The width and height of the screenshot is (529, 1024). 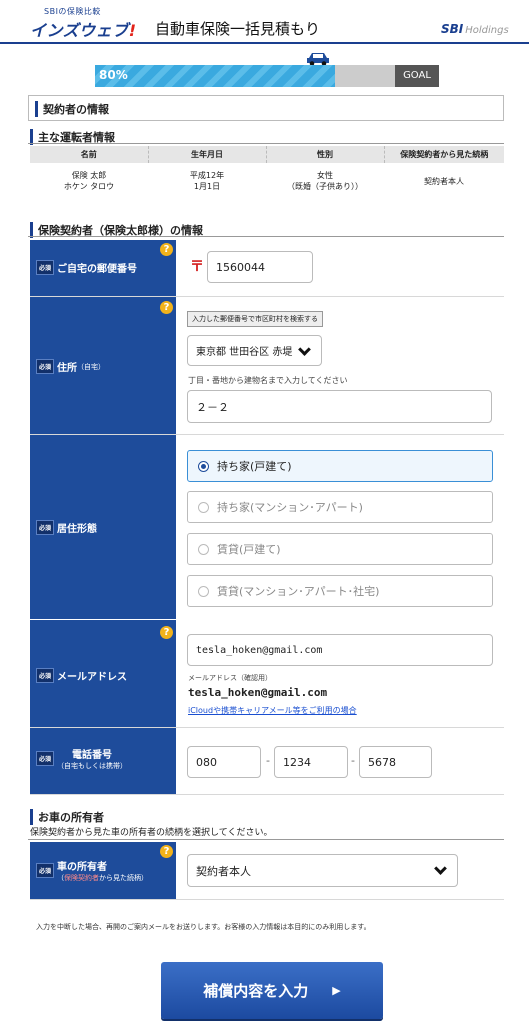 I want to click on owner-label-group: 車の所有者 （保険契約者から見た続柄）, so click(x=102, y=870).